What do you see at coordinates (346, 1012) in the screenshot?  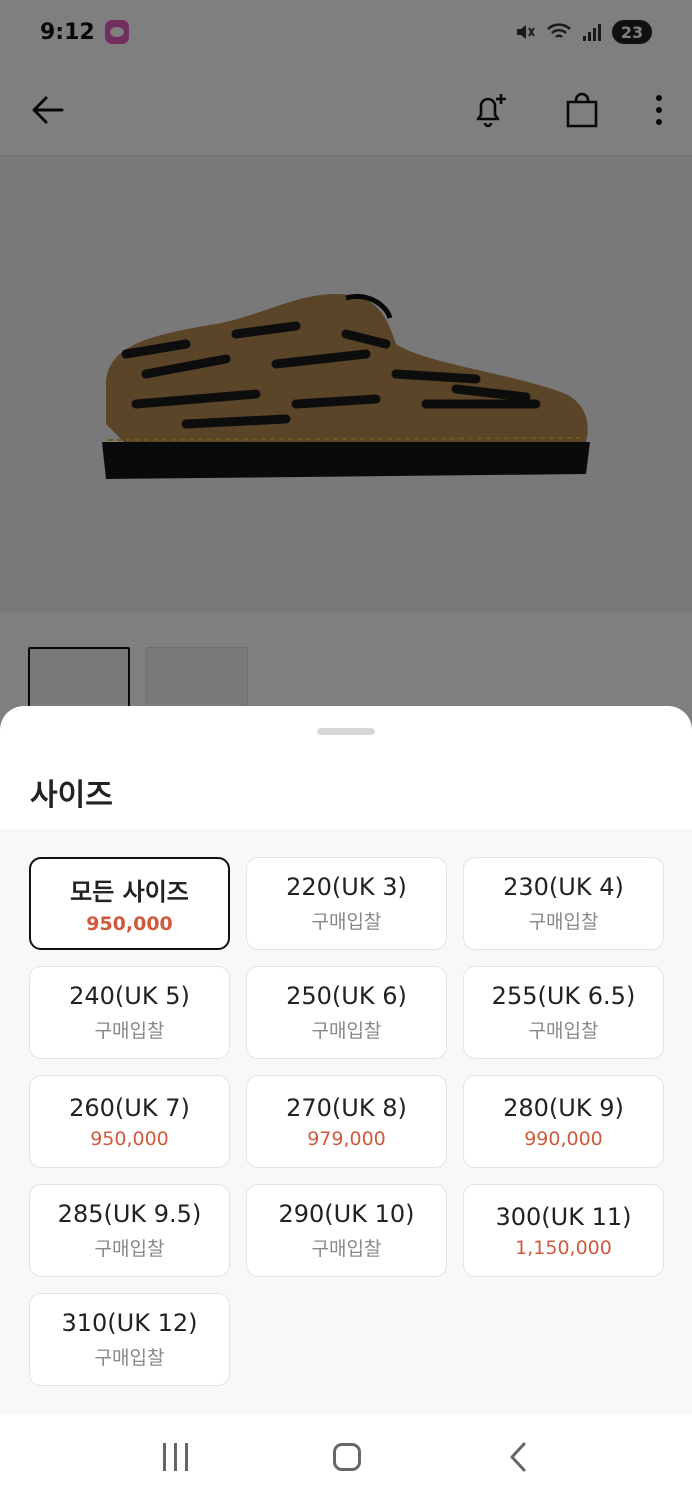 I see `size-option-250: 250(UK 6) 구매입찰` at bounding box center [346, 1012].